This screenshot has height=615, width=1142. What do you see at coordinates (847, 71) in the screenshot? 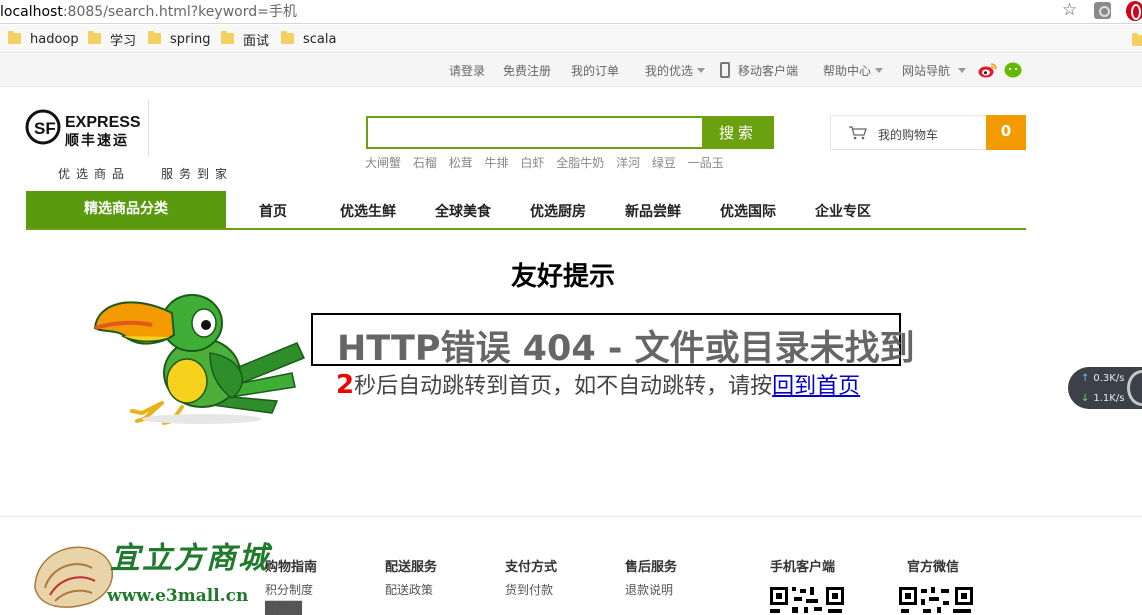
I see `help-center-label: 帮助中心` at bounding box center [847, 71].